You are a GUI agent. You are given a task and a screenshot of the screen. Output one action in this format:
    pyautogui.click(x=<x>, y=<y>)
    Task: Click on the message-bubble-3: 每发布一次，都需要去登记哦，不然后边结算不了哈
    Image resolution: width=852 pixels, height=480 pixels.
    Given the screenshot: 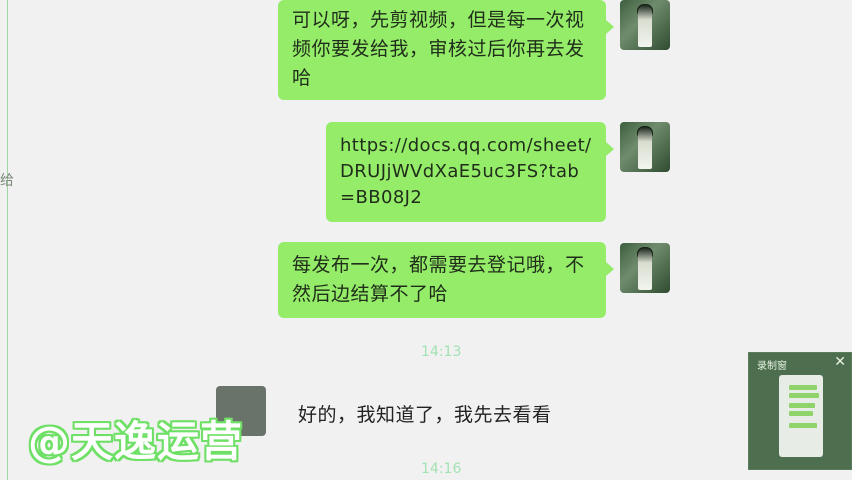 What is the action you would take?
    pyautogui.click(x=446, y=280)
    